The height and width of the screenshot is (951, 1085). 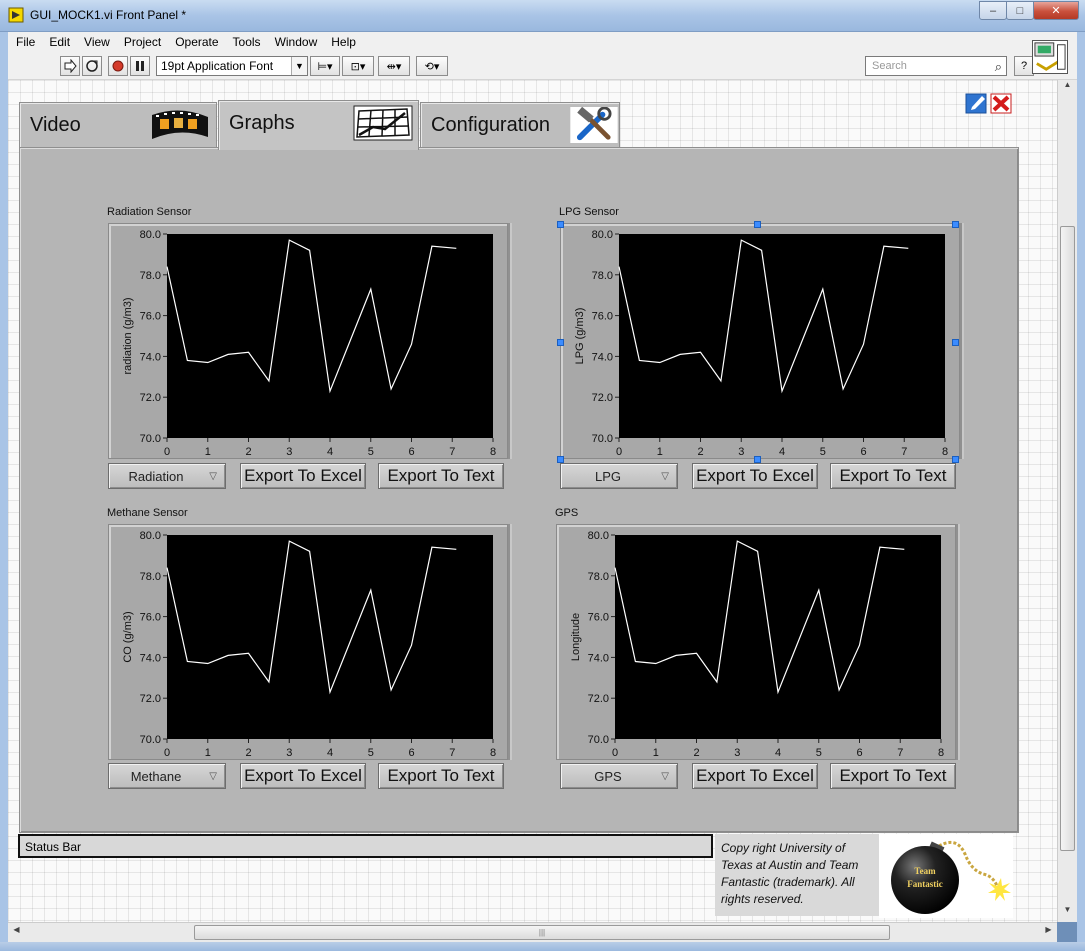 What do you see at coordinates (993, 10) in the screenshot?
I see `minimize-button: –` at bounding box center [993, 10].